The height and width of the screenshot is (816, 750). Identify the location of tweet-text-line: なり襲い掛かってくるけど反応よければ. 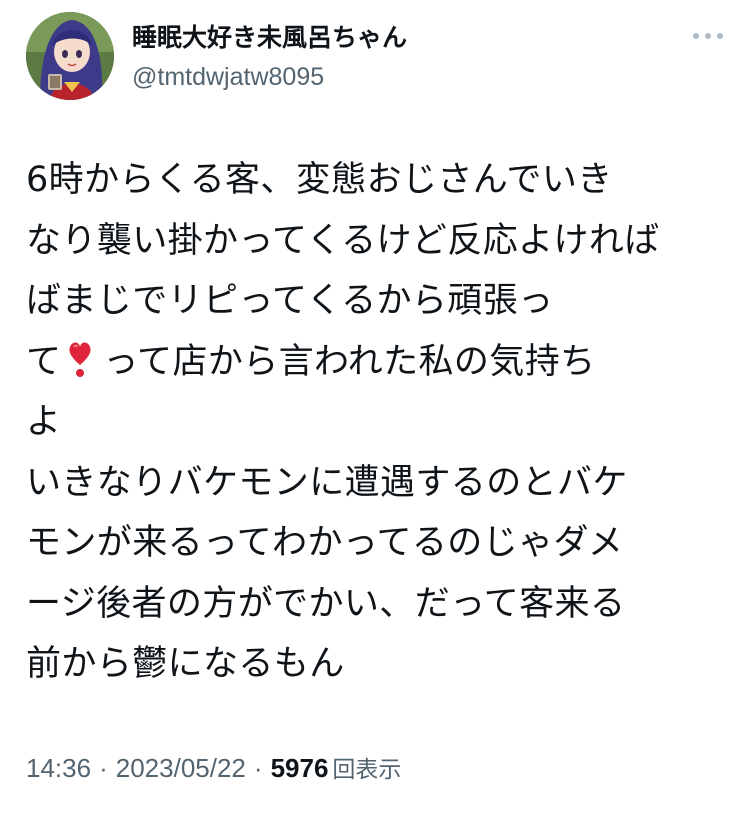
(343, 240).